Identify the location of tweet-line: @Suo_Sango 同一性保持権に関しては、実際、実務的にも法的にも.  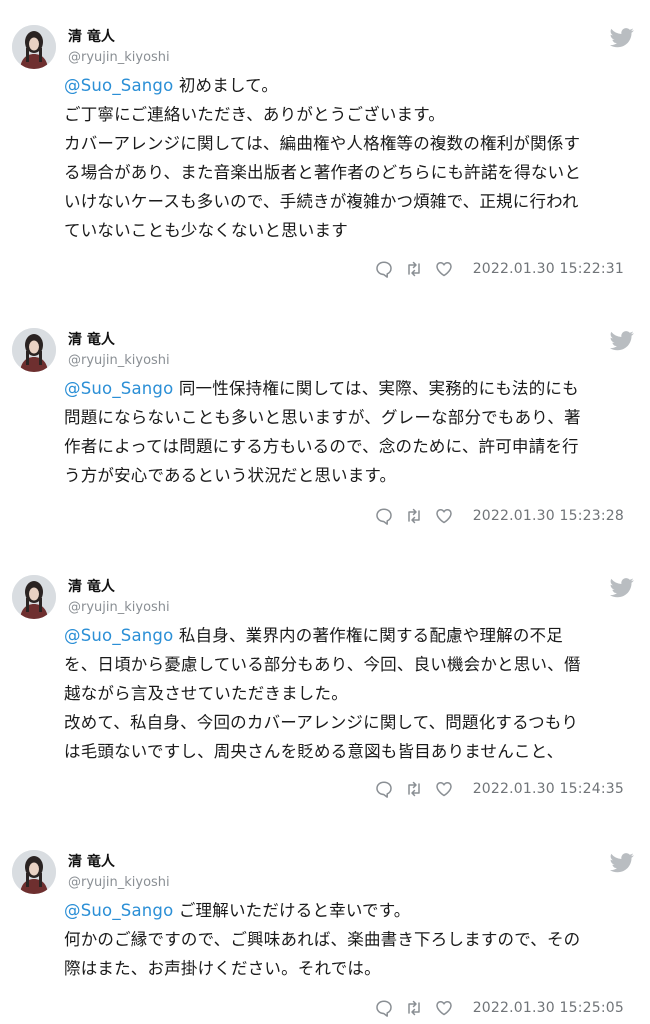
(321, 388).